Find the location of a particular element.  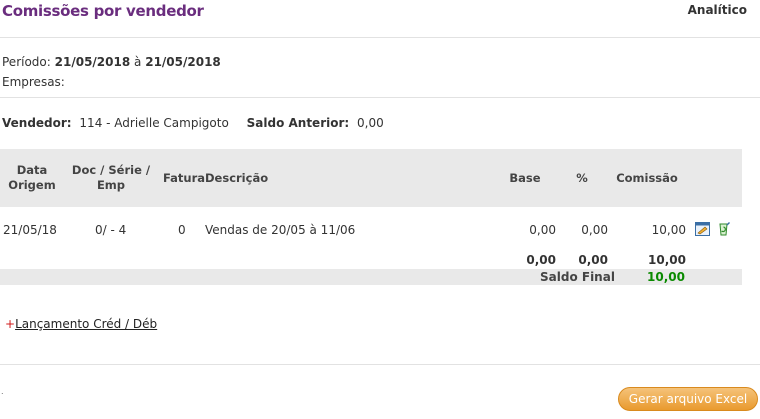

total-comissao: 10,00 is located at coordinates (667, 260).